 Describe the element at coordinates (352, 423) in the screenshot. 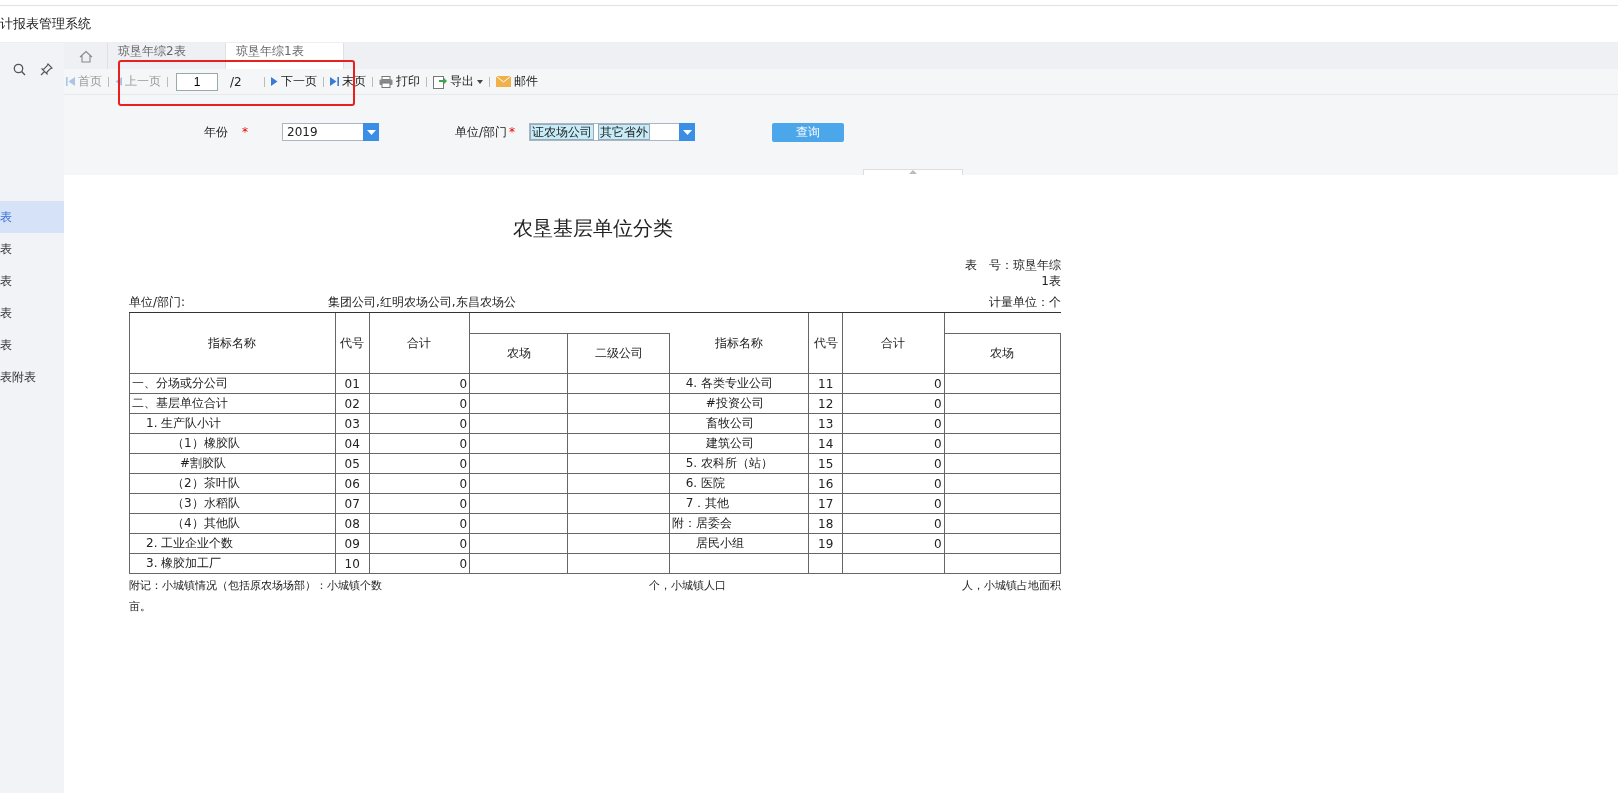

I see `table-cell: 03` at that location.